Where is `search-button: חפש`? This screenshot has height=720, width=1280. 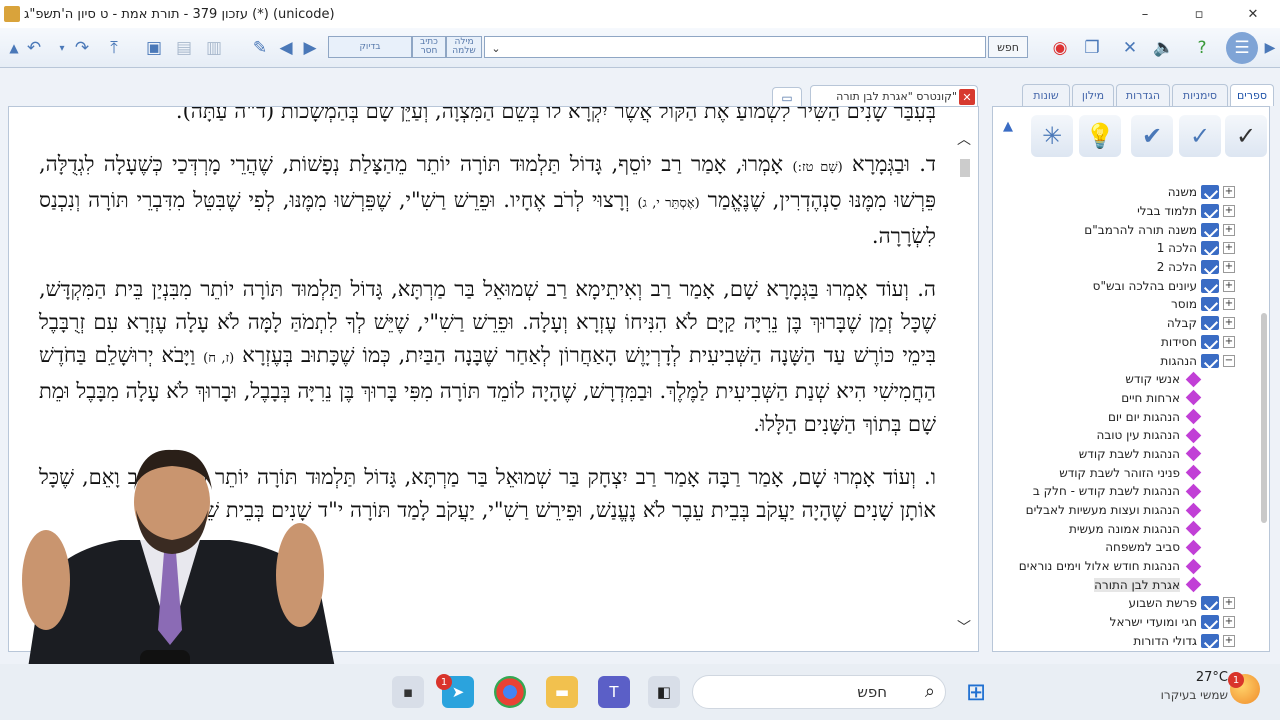 search-button: חפש is located at coordinates (1008, 47).